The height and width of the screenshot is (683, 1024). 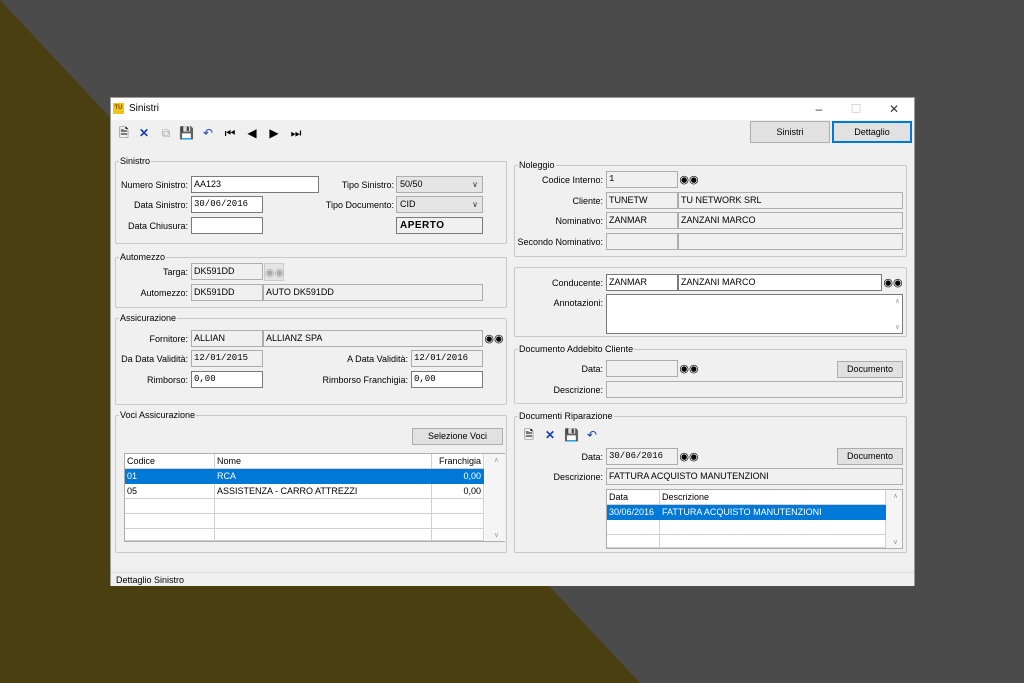 I want to click on a-data-validita-input: 12/01/2016, so click(x=447, y=358).